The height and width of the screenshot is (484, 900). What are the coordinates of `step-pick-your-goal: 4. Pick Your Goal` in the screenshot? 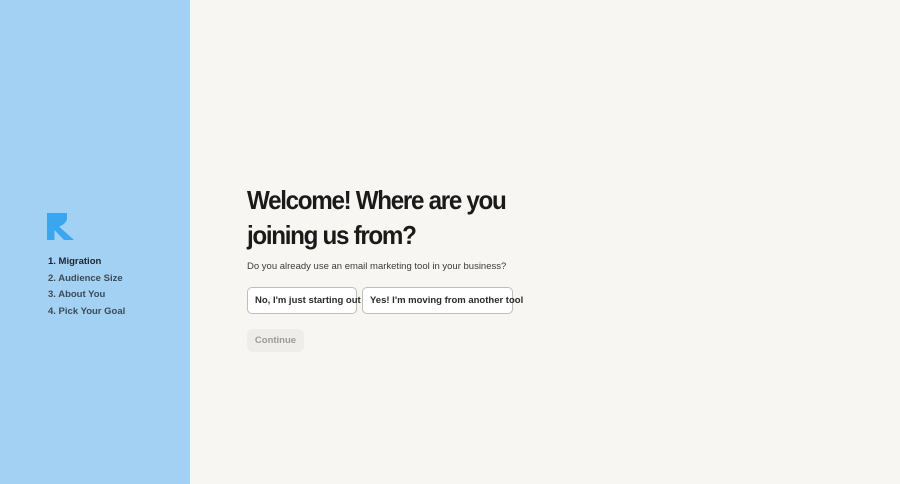 It's located at (87, 312).